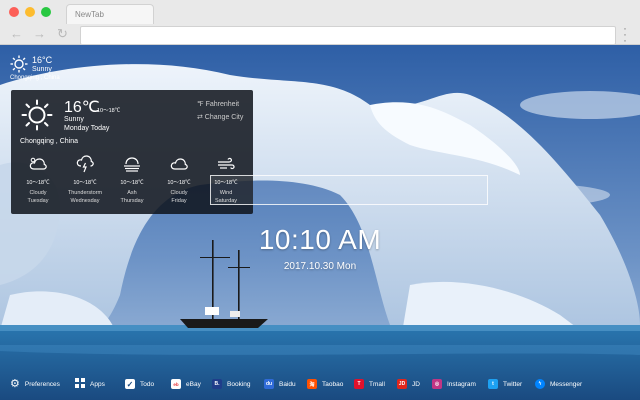 The height and width of the screenshot is (400, 640). Describe the element at coordinates (408, 384) in the screenshot. I see `jd-link: JD JD` at that location.